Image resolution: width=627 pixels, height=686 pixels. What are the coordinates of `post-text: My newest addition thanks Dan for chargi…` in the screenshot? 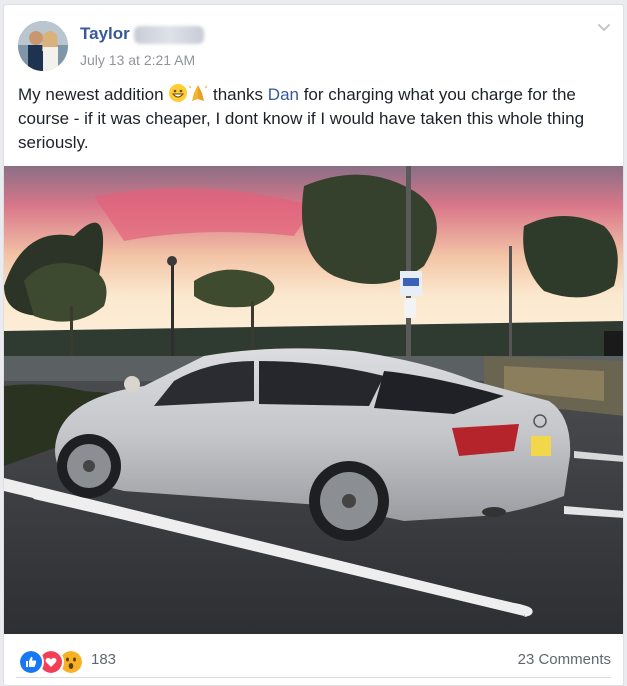 It's located at (314, 119).